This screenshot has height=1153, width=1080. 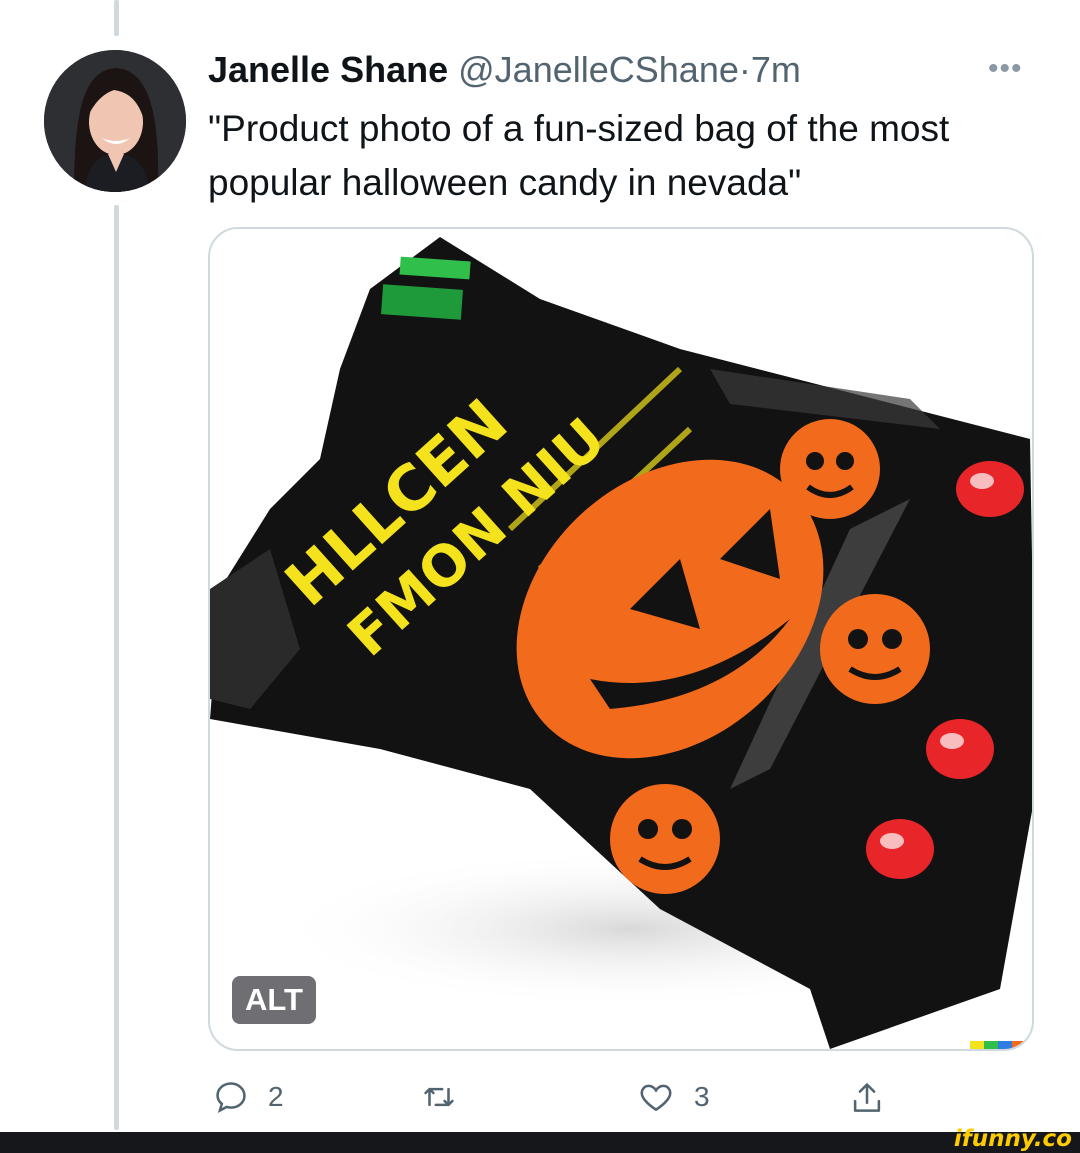 What do you see at coordinates (1012, 1139) in the screenshot?
I see `ifunny-watermark: ifunny.co` at bounding box center [1012, 1139].